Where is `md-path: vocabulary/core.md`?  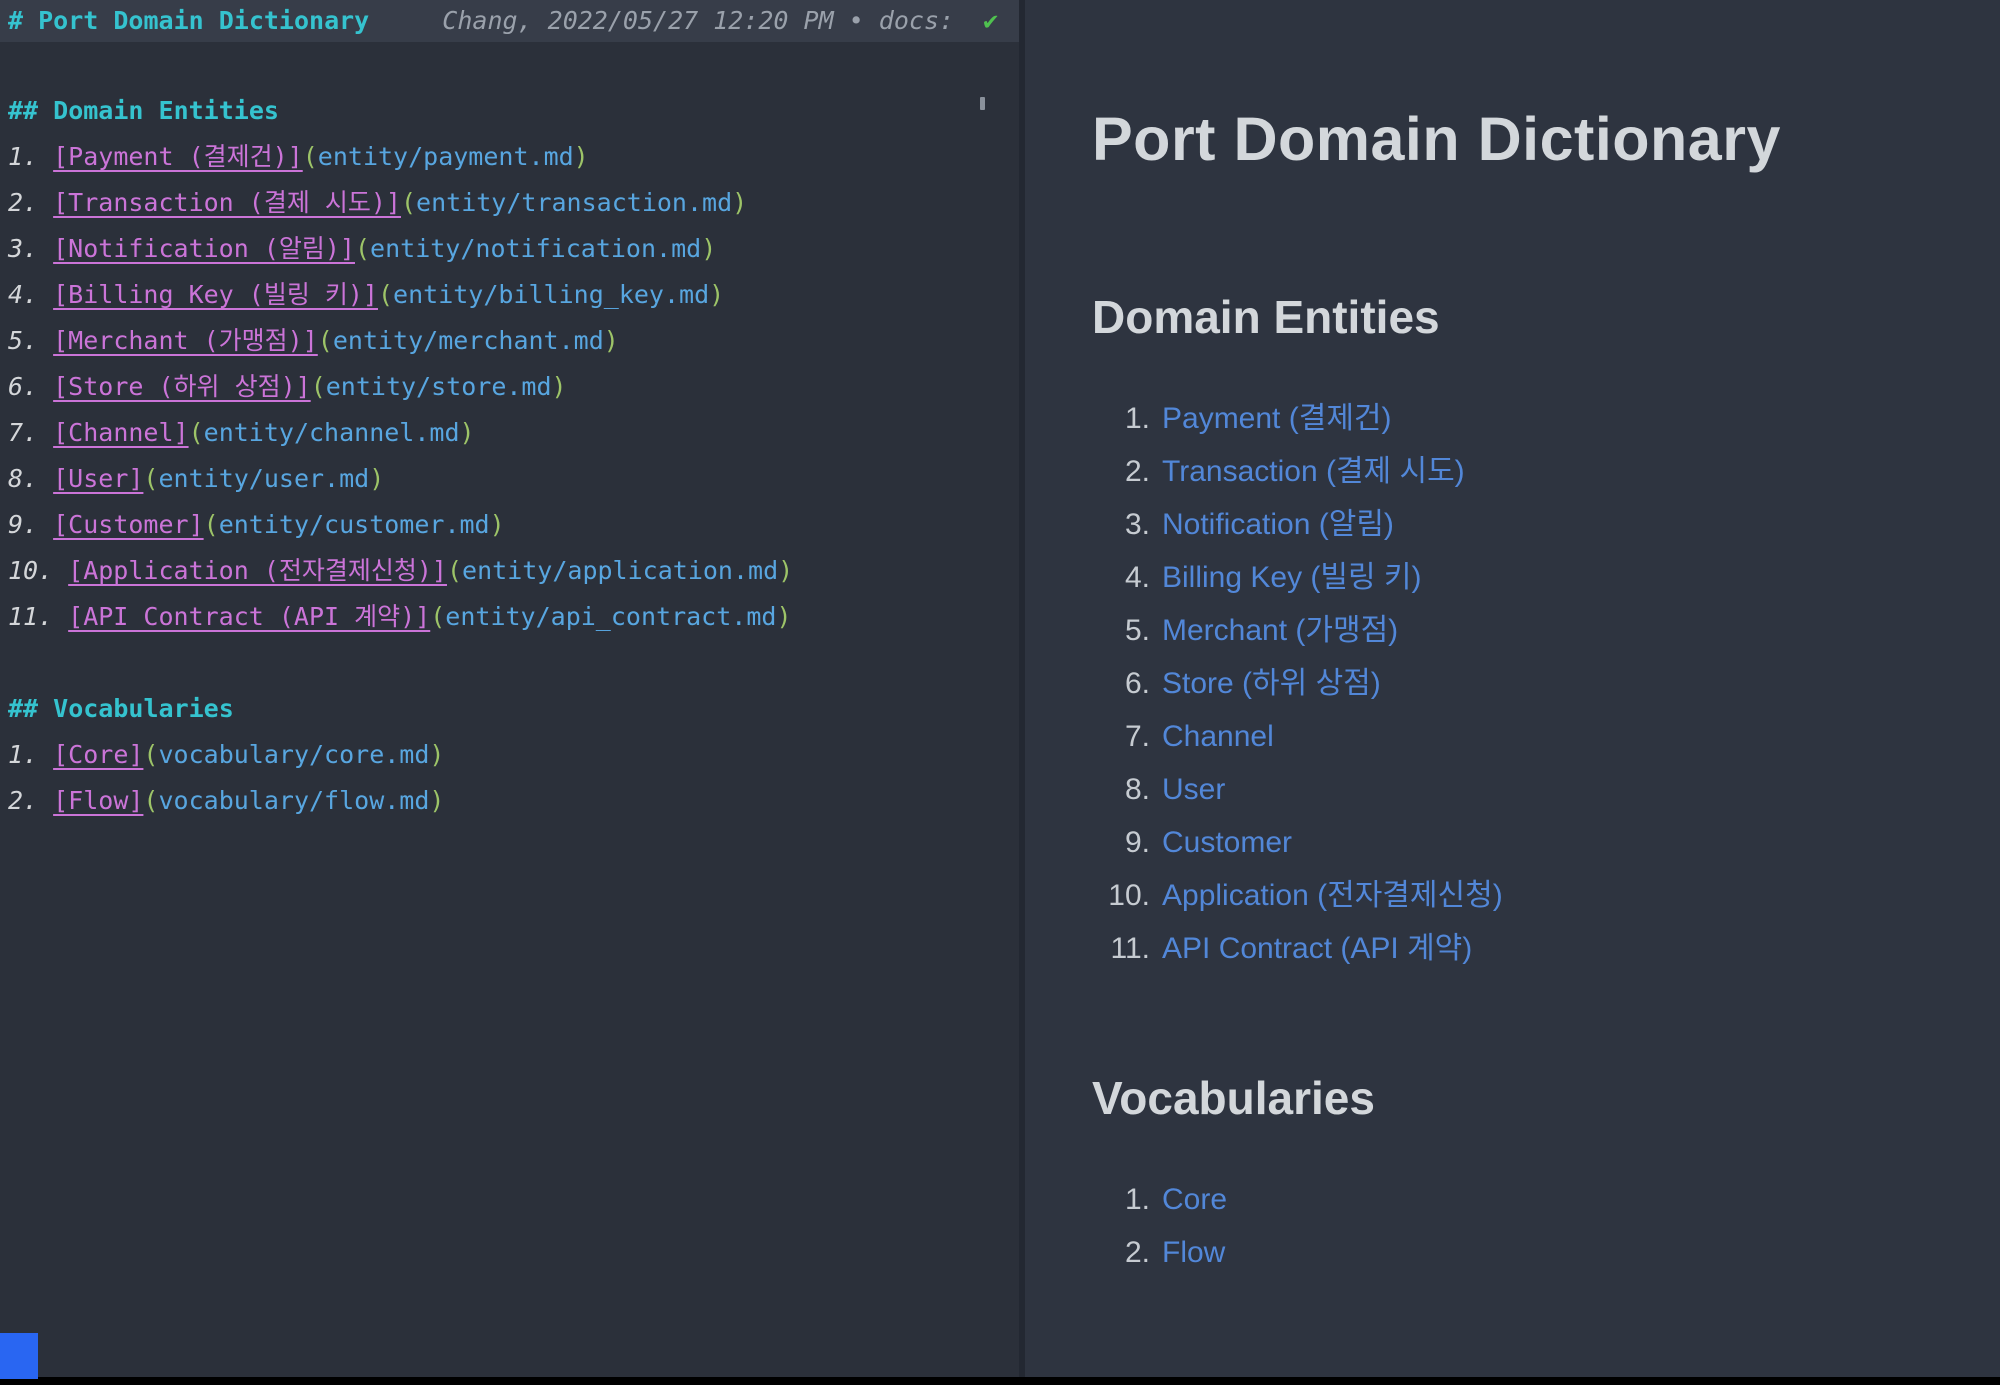
md-path: vocabulary/core.md is located at coordinates (294, 754).